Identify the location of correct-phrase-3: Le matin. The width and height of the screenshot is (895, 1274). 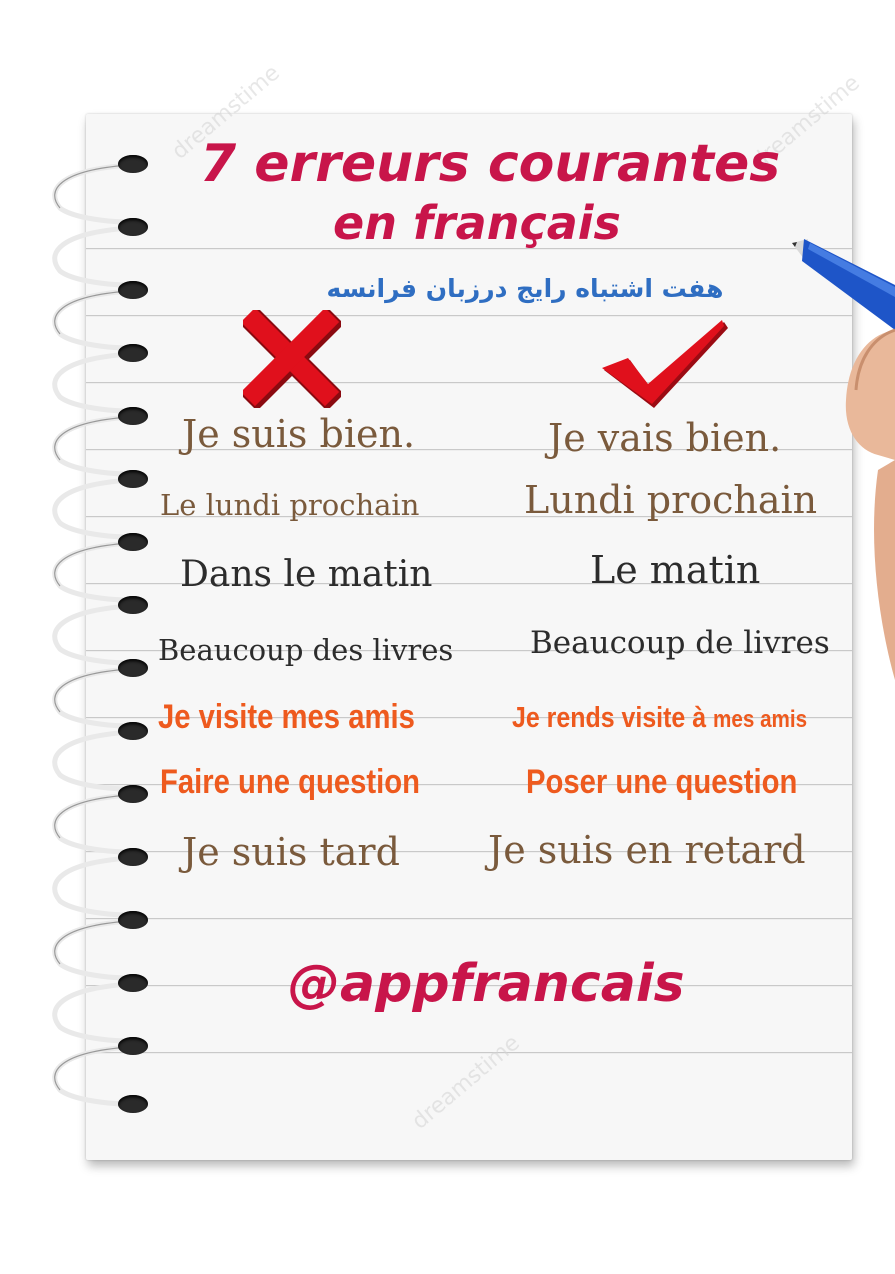
(675, 570).